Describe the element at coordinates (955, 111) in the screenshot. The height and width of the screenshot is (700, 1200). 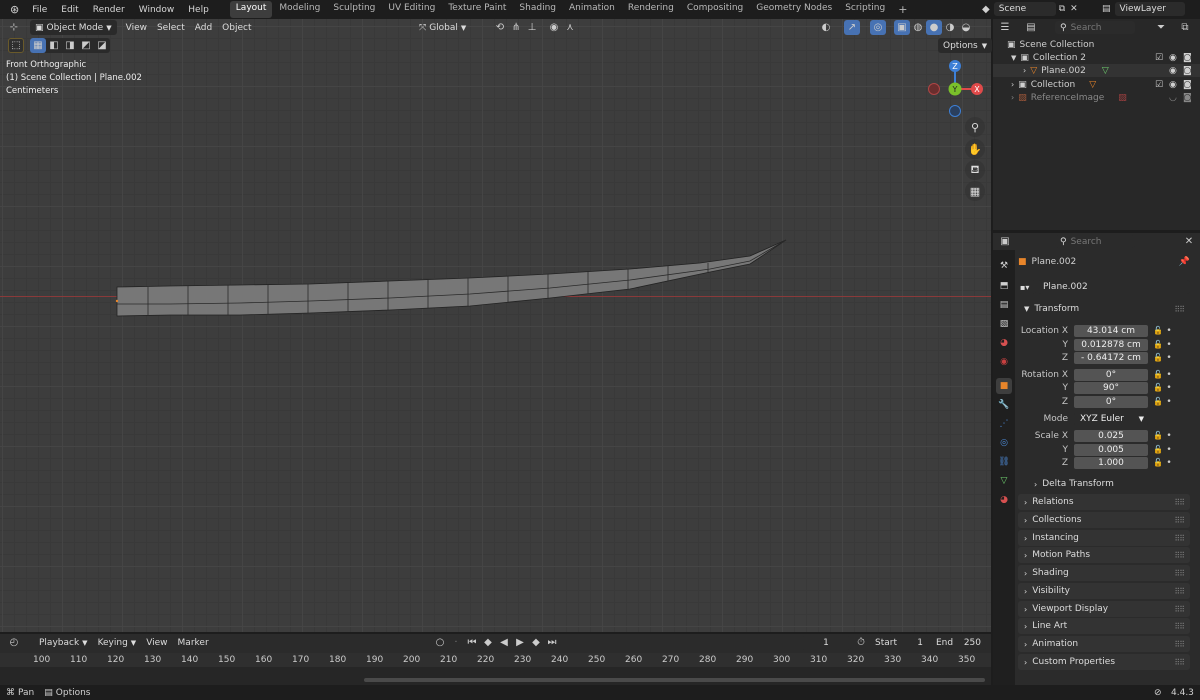
I see `gizmo-neg-z` at that location.